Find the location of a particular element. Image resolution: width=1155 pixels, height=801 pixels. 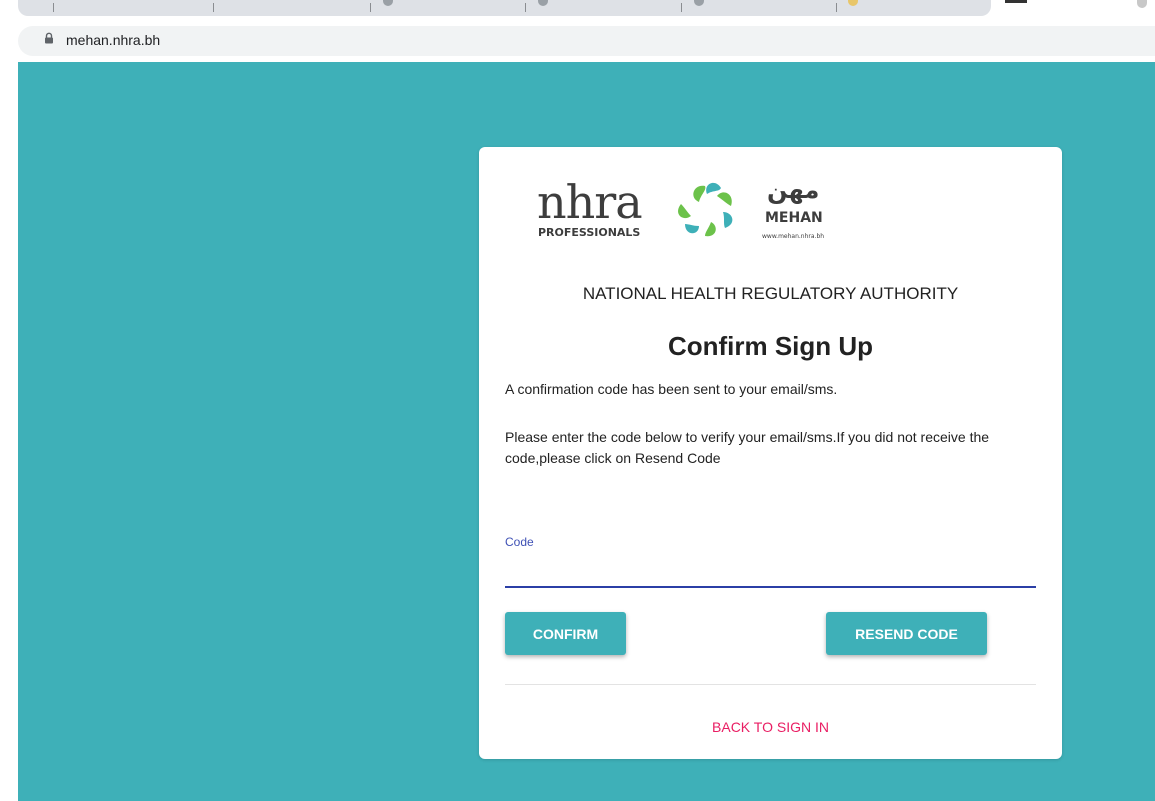

profile-icon is located at coordinates (1142, 4).